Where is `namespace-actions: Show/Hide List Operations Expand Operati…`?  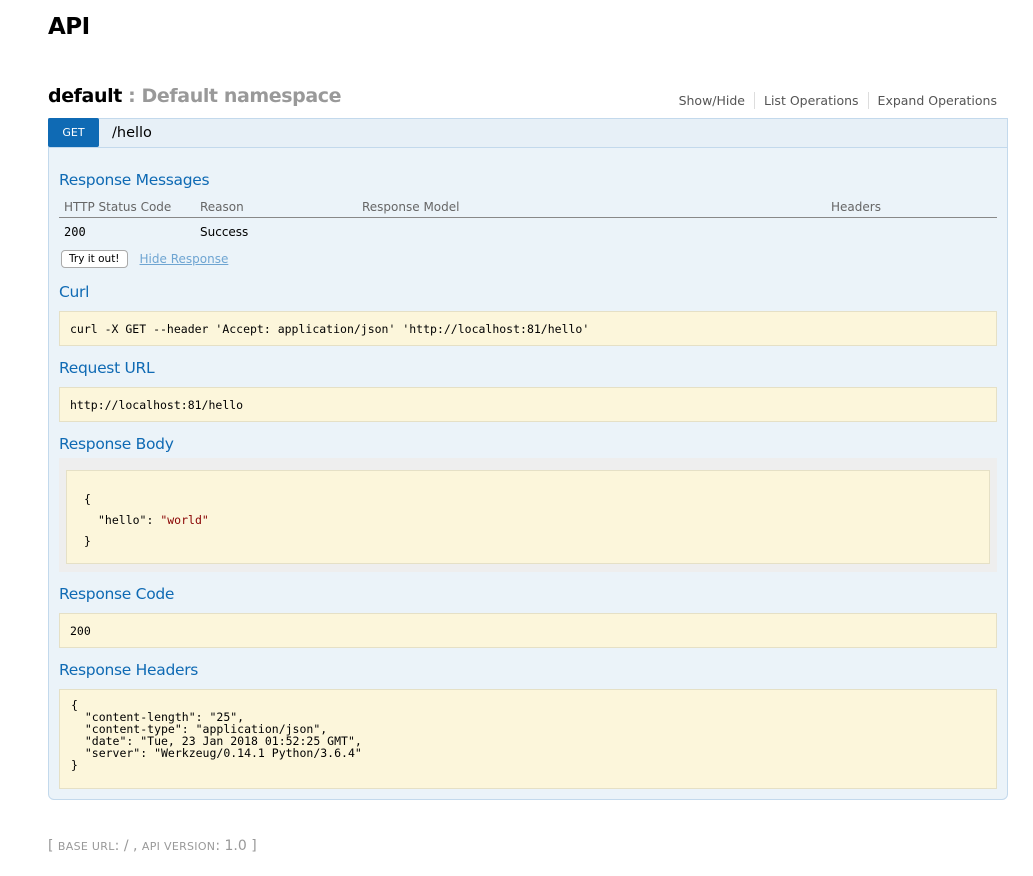 namespace-actions: Show/Hide List Operations Expand Operati… is located at coordinates (833, 100).